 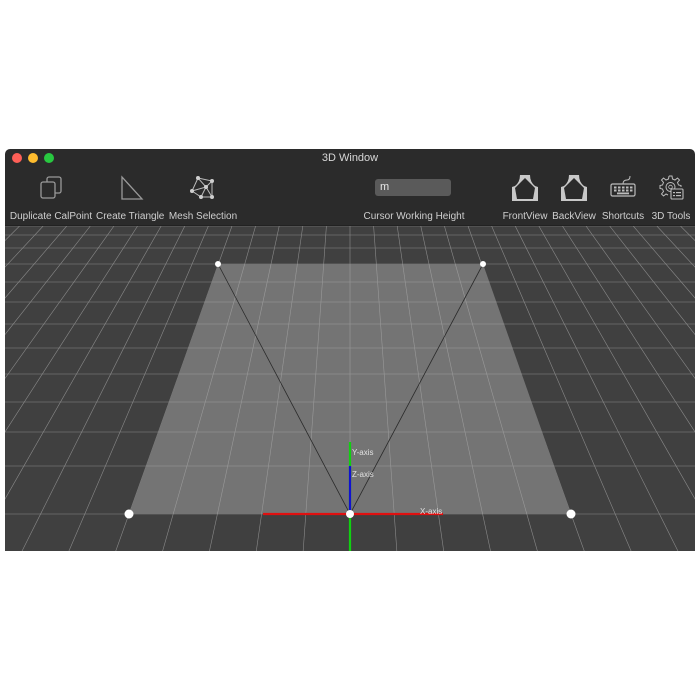 What do you see at coordinates (130, 216) in the screenshot?
I see `create-triangle-label: Create Triangle` at bounding box center [130, 216].